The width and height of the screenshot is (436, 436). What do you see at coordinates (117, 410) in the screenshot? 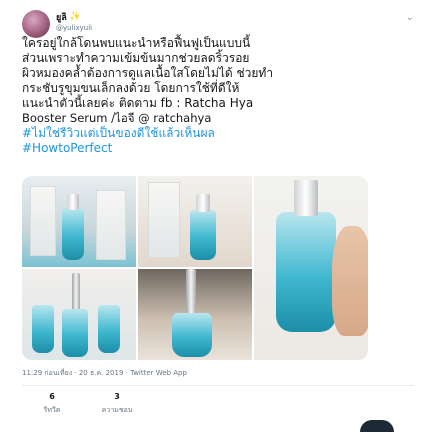
I see `like-label: ความชอบ` at bounding box center [117, 410].